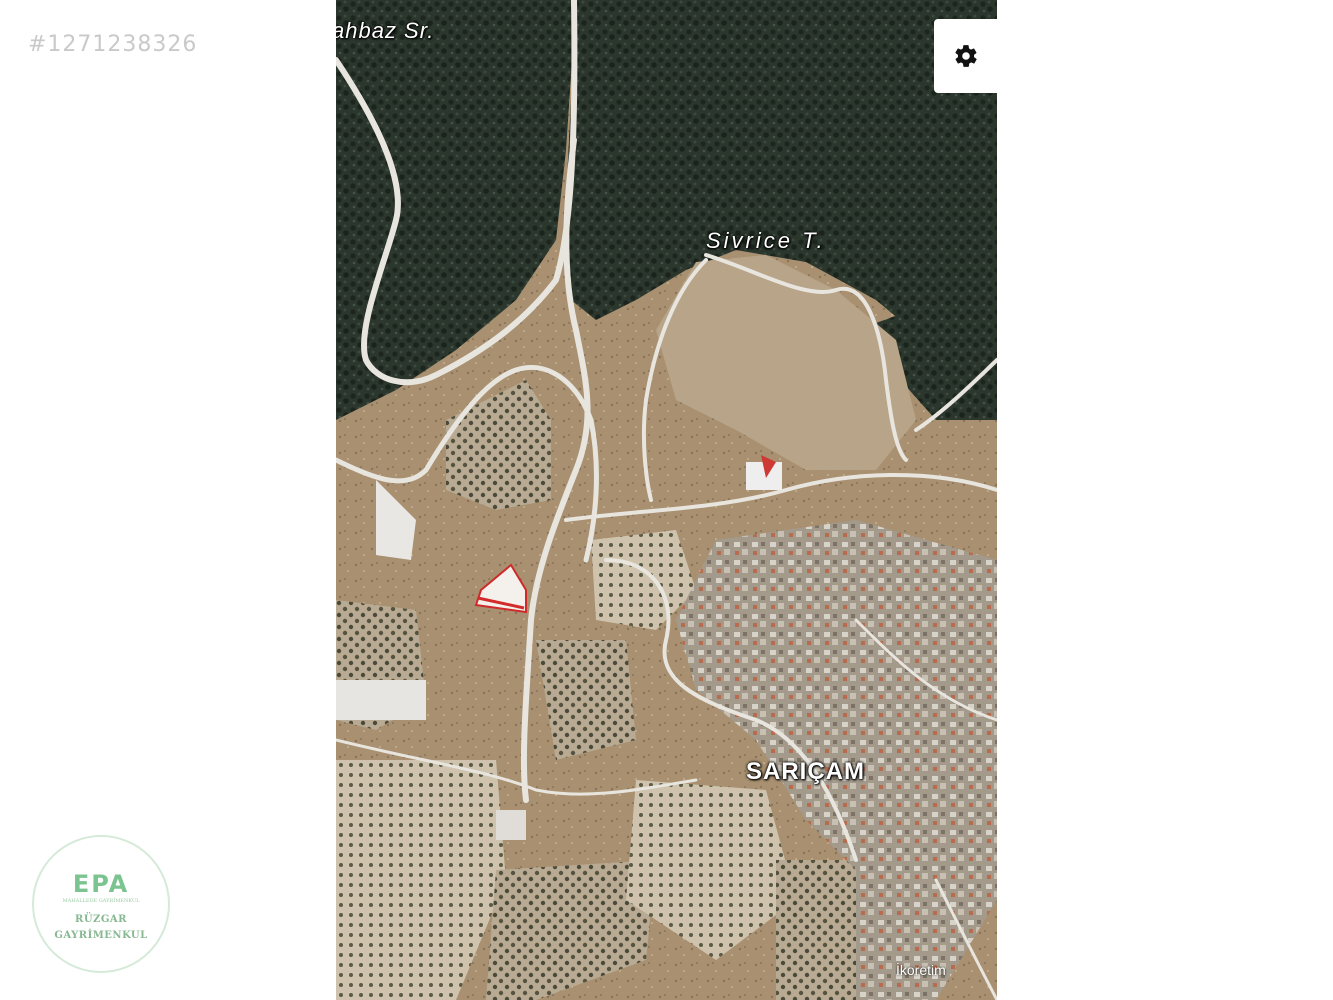 The height and width of the screenshot is (1000, 1333). I want to click on watermark-name-line2: GAYRİMENKUL, so click(101, 935).